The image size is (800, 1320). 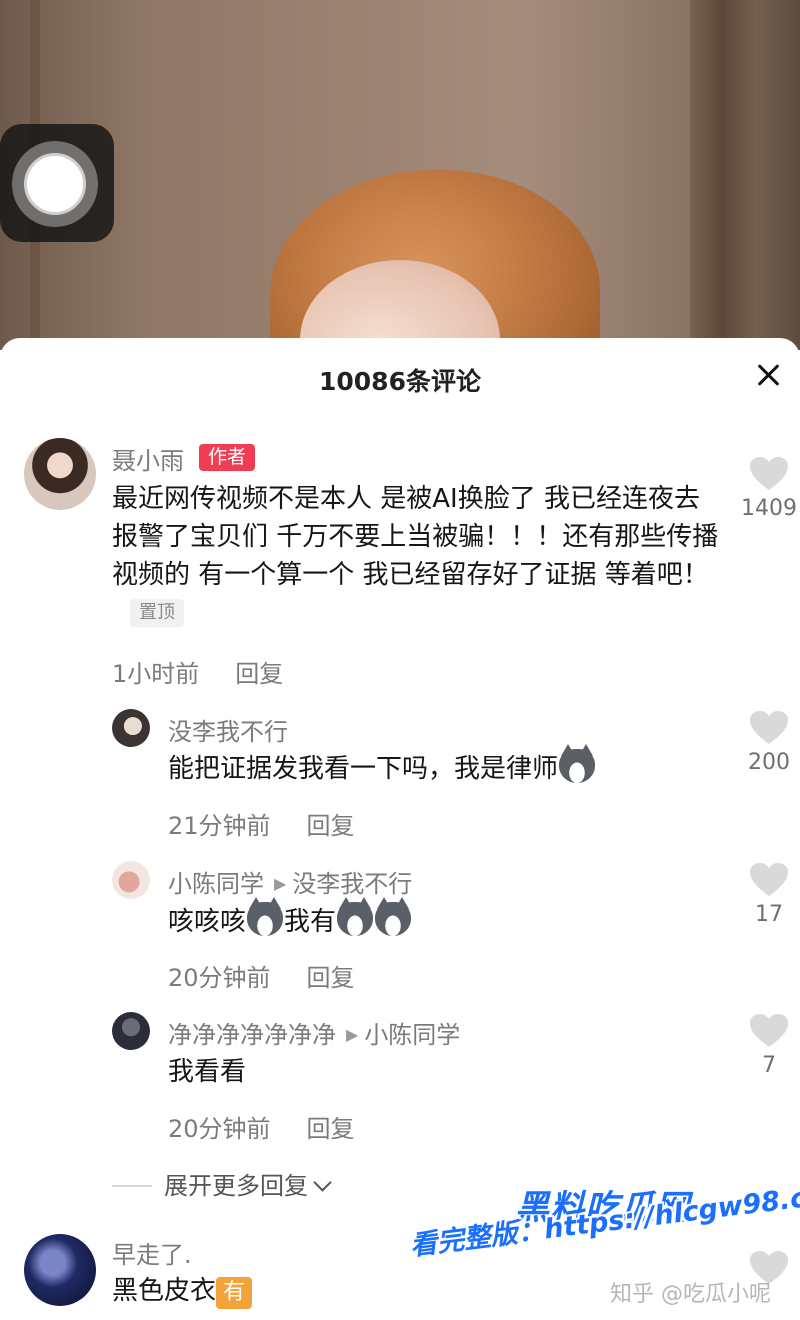 I want to click on reply-username: 净净净净净净净, so click(x=252, y=1035).